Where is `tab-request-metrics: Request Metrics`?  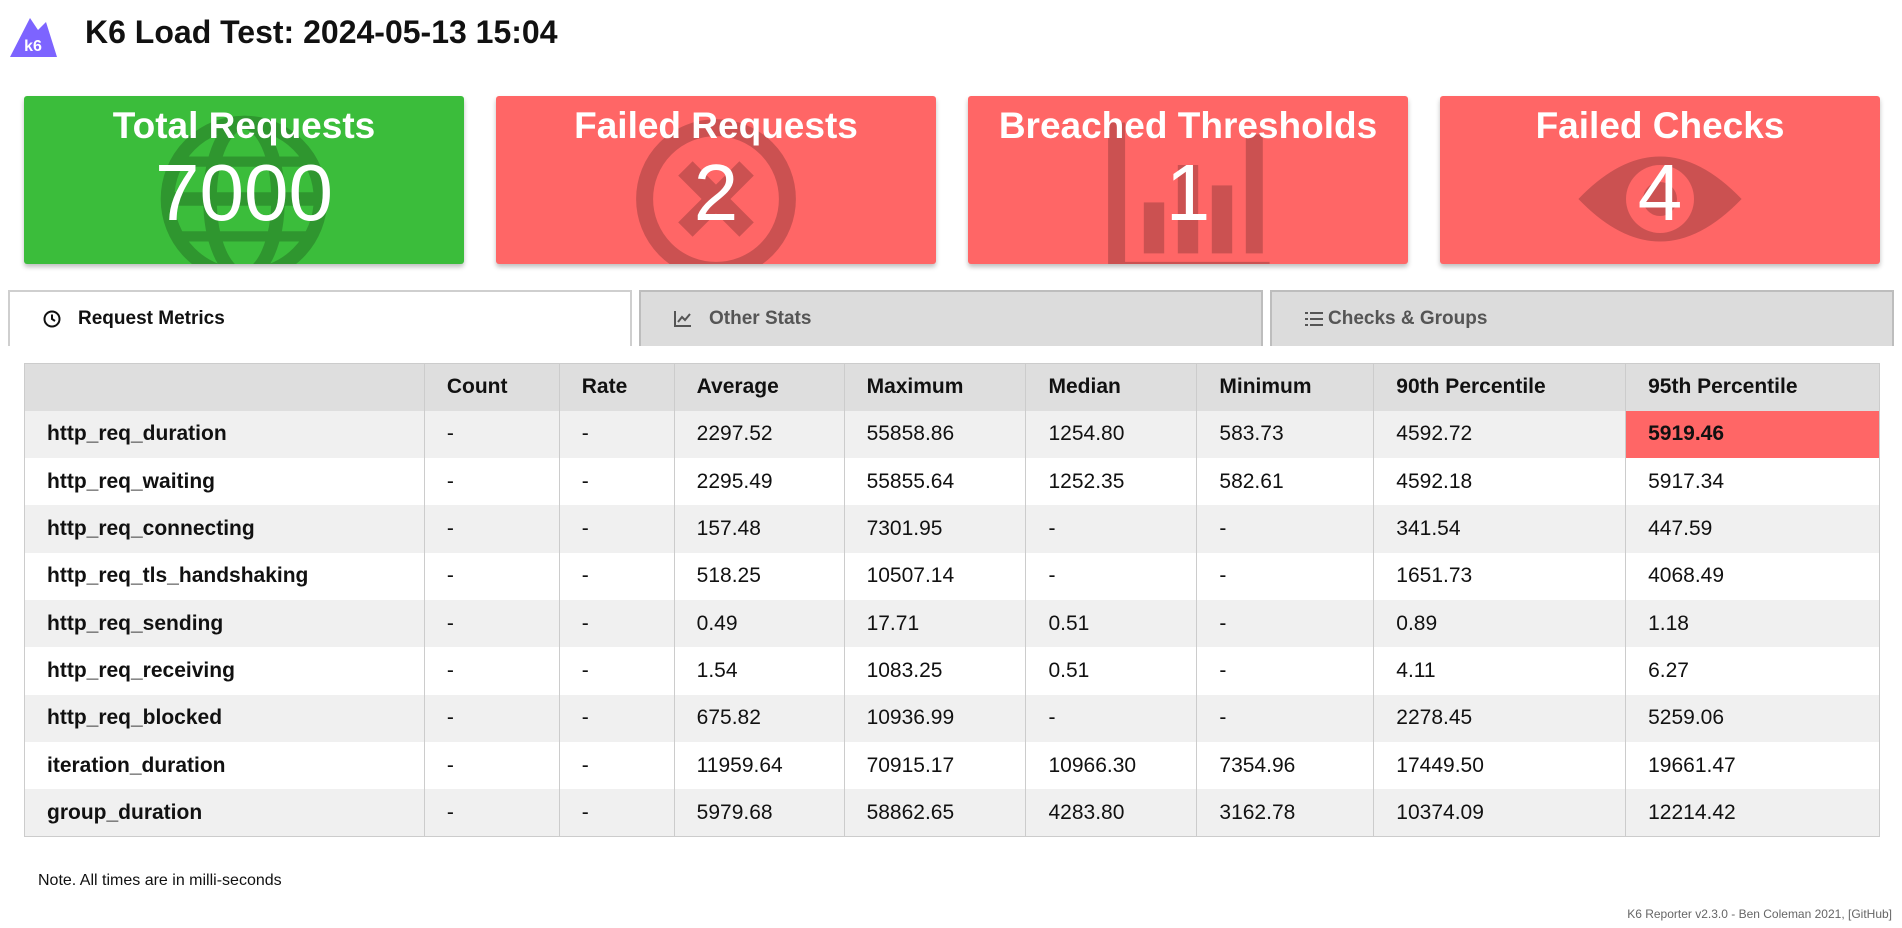
tab-request-metrics: Request Metrics is located at coordinates (320, 318).